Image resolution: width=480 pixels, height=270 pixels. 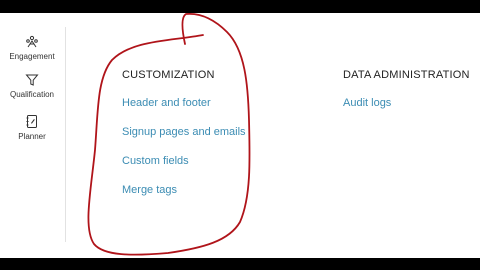 I want to click on sidebar-item-engagement: Engagement, so click(x=32, y=48).